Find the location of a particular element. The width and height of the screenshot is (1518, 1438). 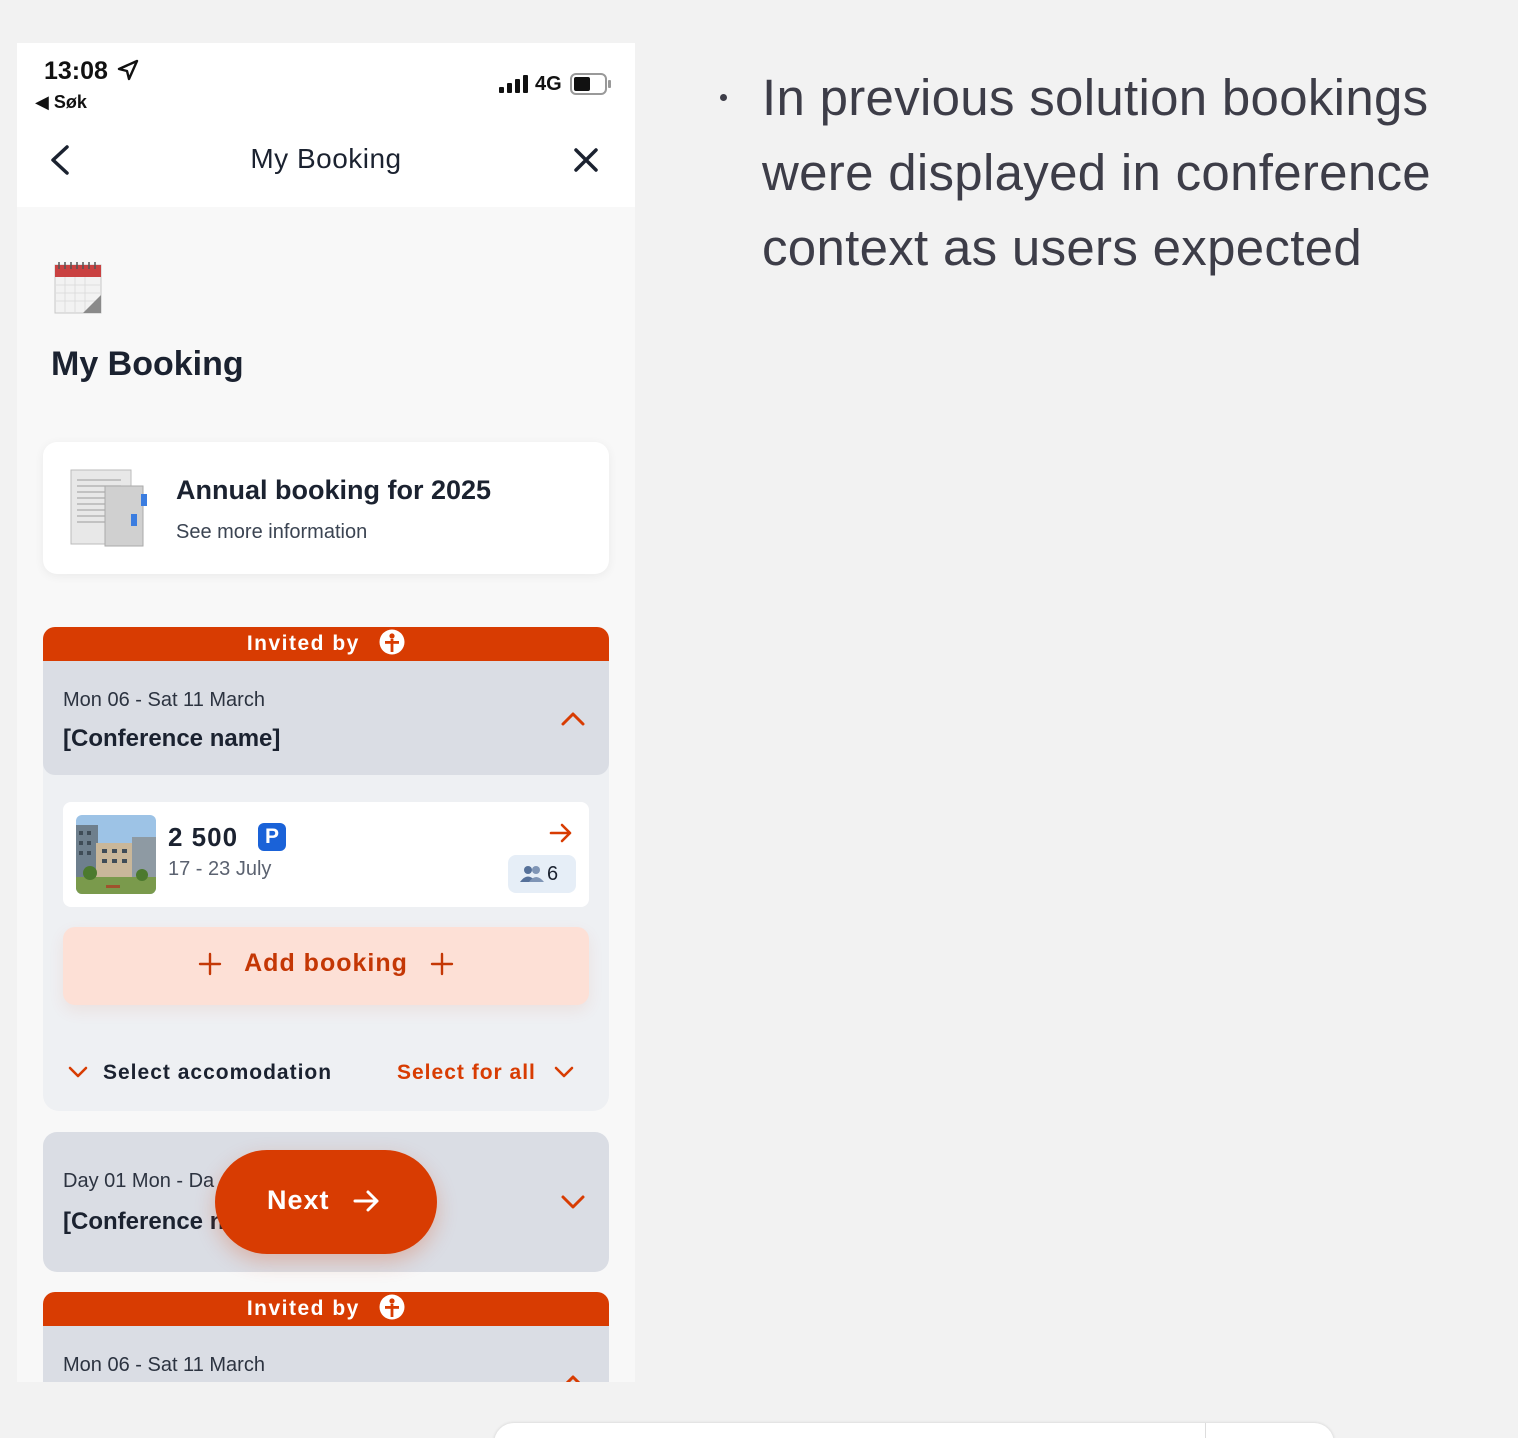

next-button-label: Next is located at coordinates (298, 1200).